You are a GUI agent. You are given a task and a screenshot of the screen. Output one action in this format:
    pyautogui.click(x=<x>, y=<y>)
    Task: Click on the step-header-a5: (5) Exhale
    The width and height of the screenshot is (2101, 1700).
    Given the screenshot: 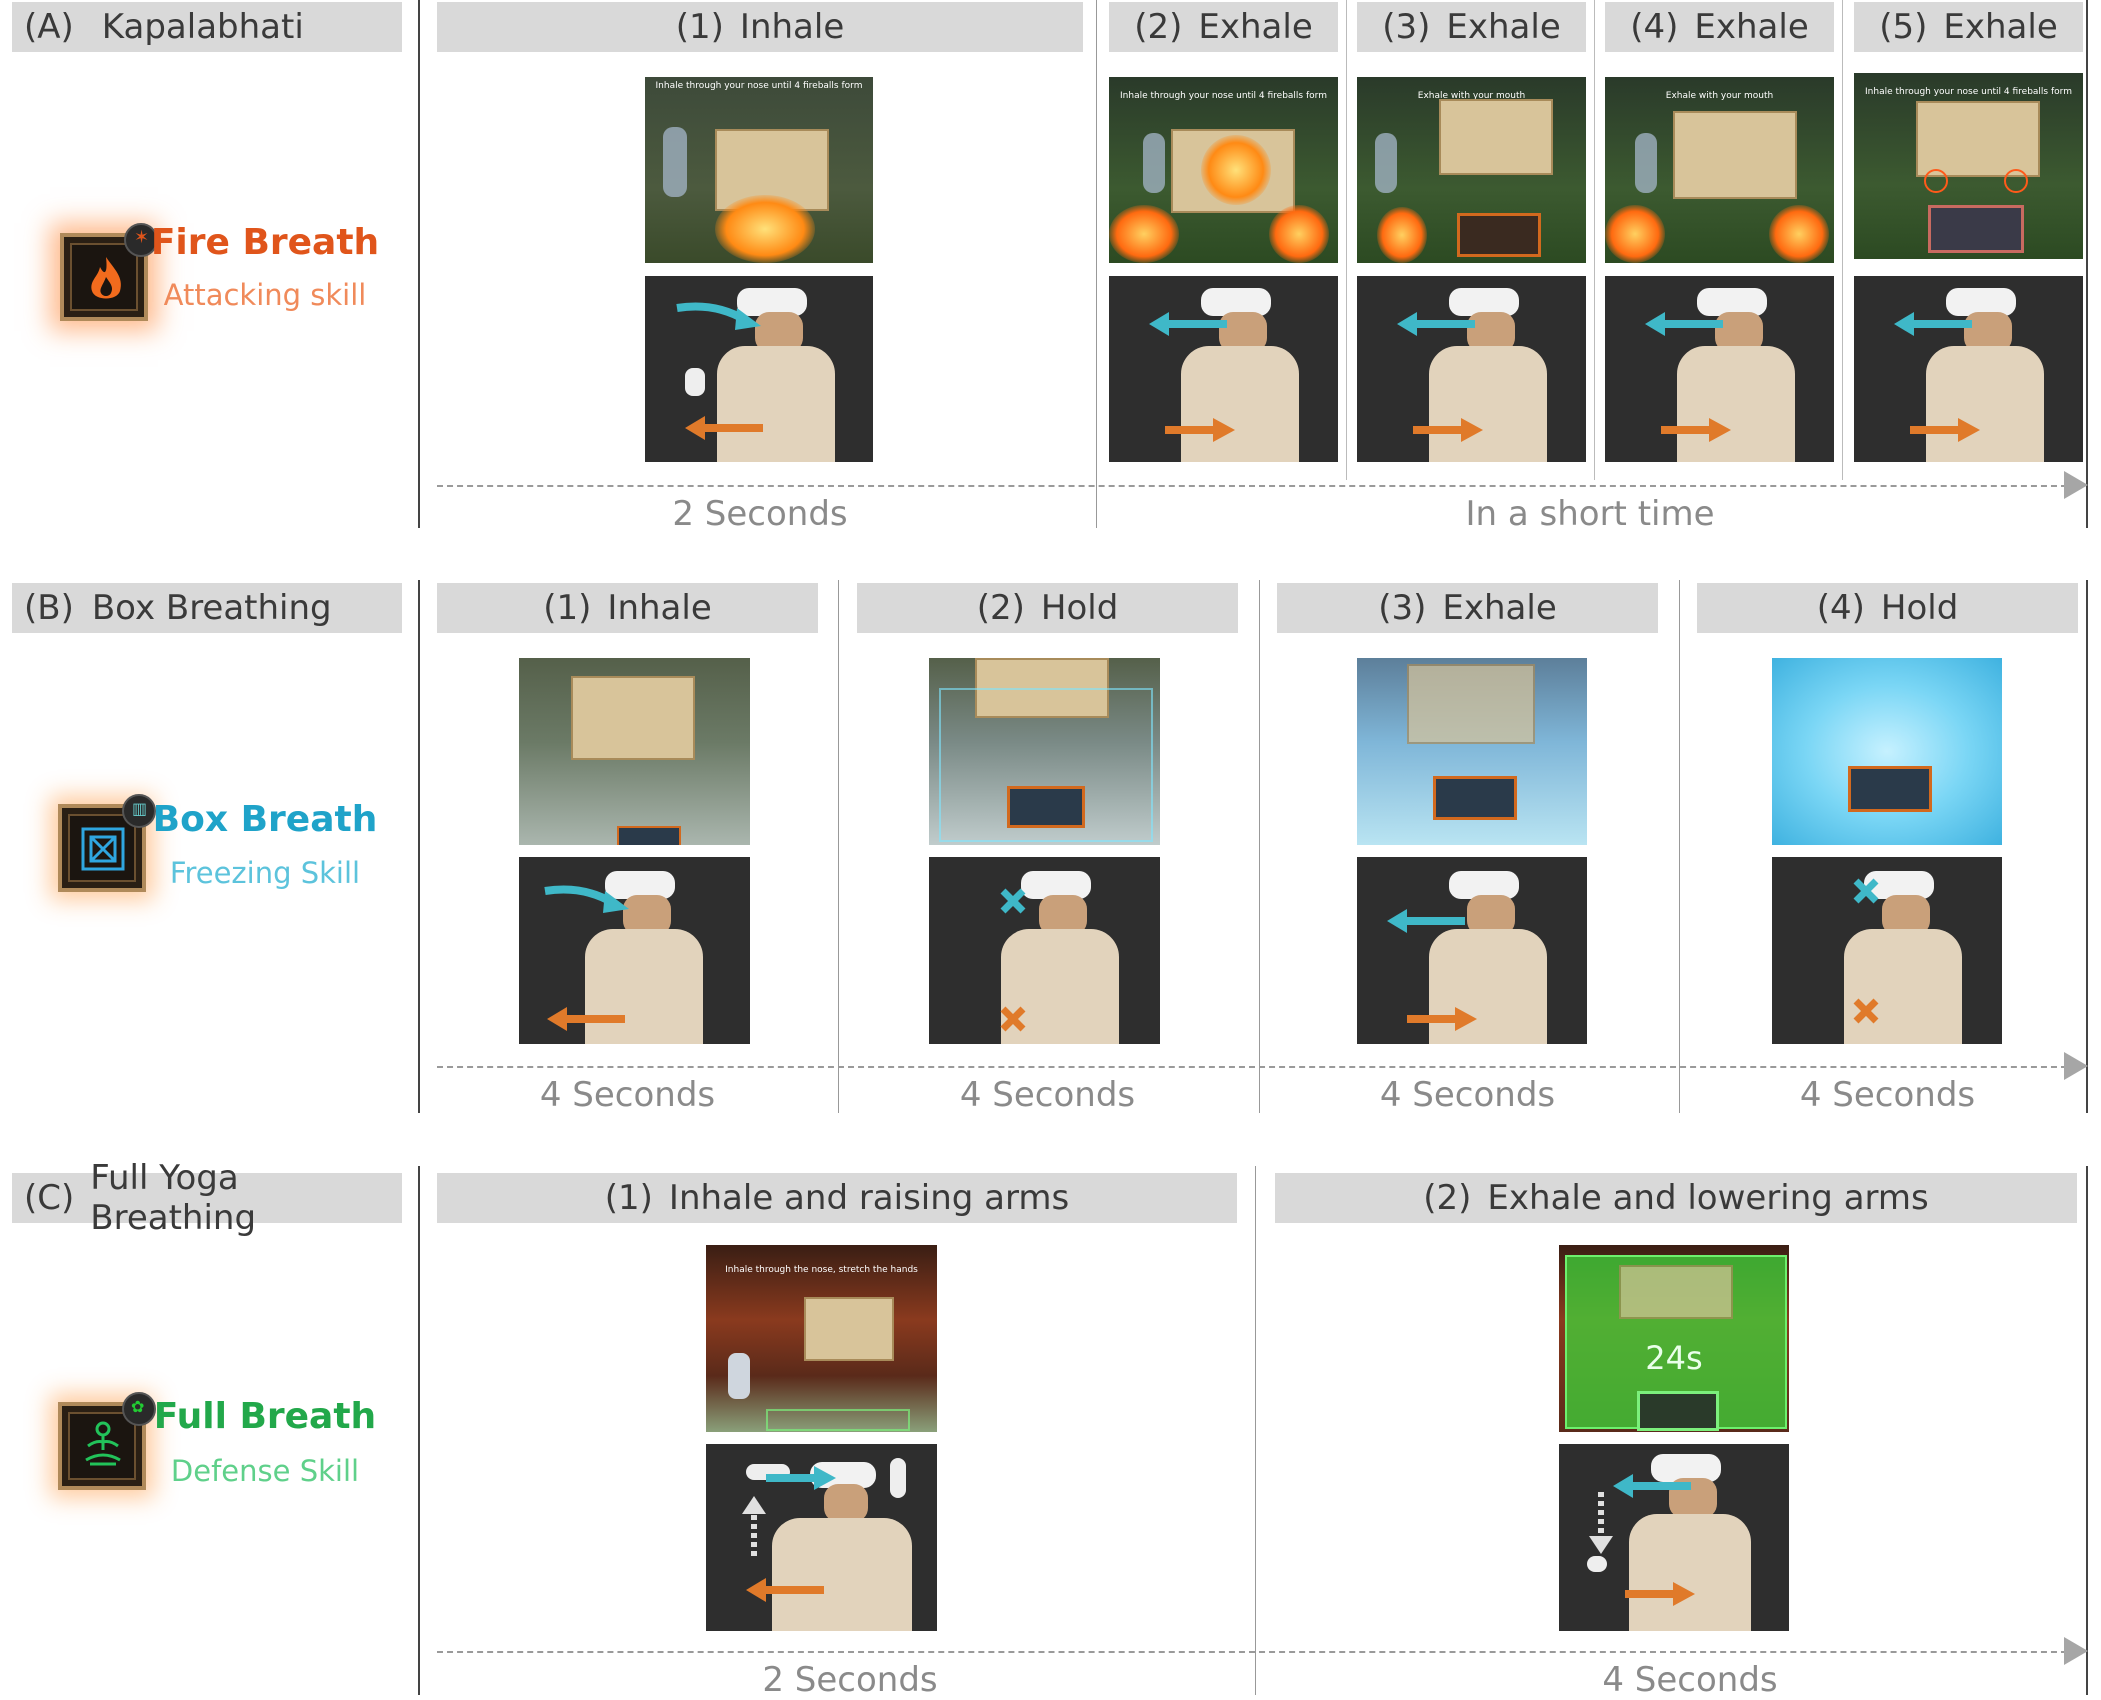 What is the action you would take?
    pyautogui.click(x=1968, y=27)
    